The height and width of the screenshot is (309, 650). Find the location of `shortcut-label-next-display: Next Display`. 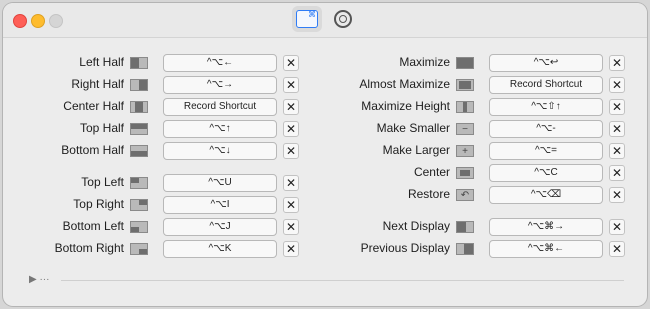

shortcut-label-next-display: Next Display is located at coordinates (416, 226).